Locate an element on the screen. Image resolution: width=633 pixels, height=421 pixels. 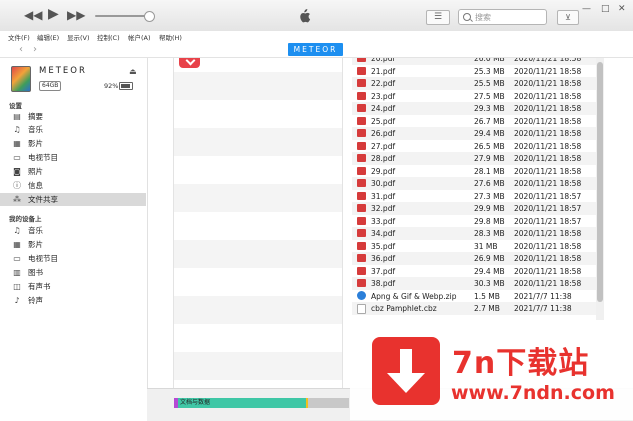
file-row: 28.pdf 27.9 MB 2020/11/21 18:58 is located at coordinates (474, 158).